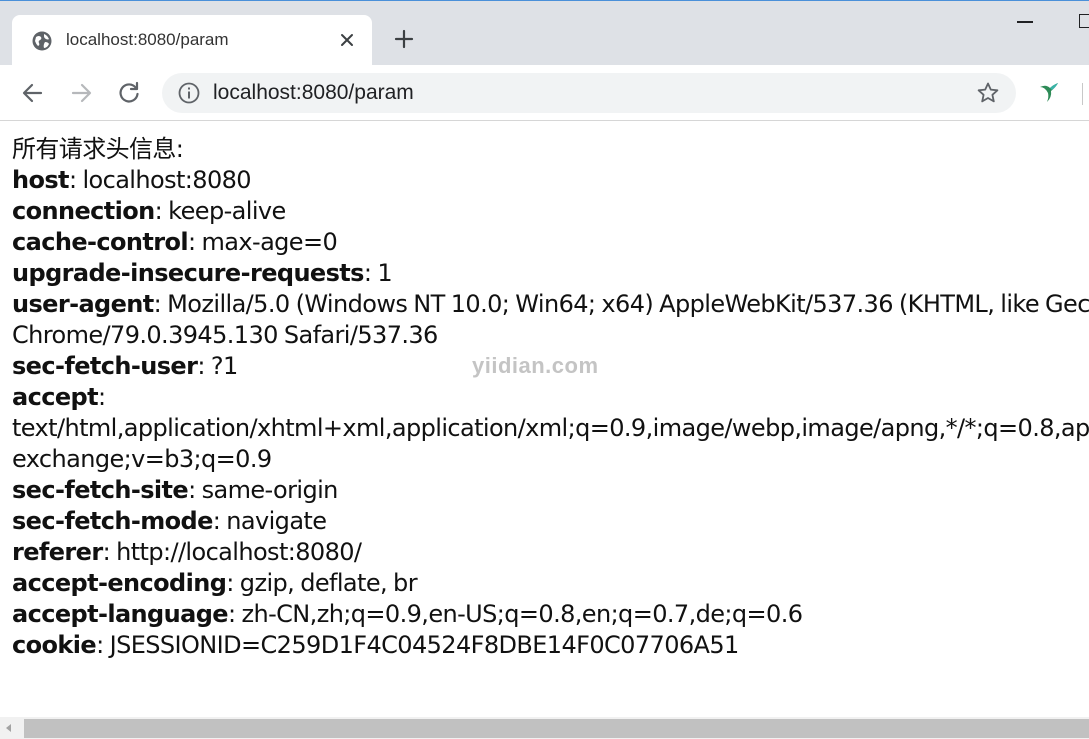  Describe the element at coordinates (378, 273) in the screenshot. I see `header-value: : 1` at that location.